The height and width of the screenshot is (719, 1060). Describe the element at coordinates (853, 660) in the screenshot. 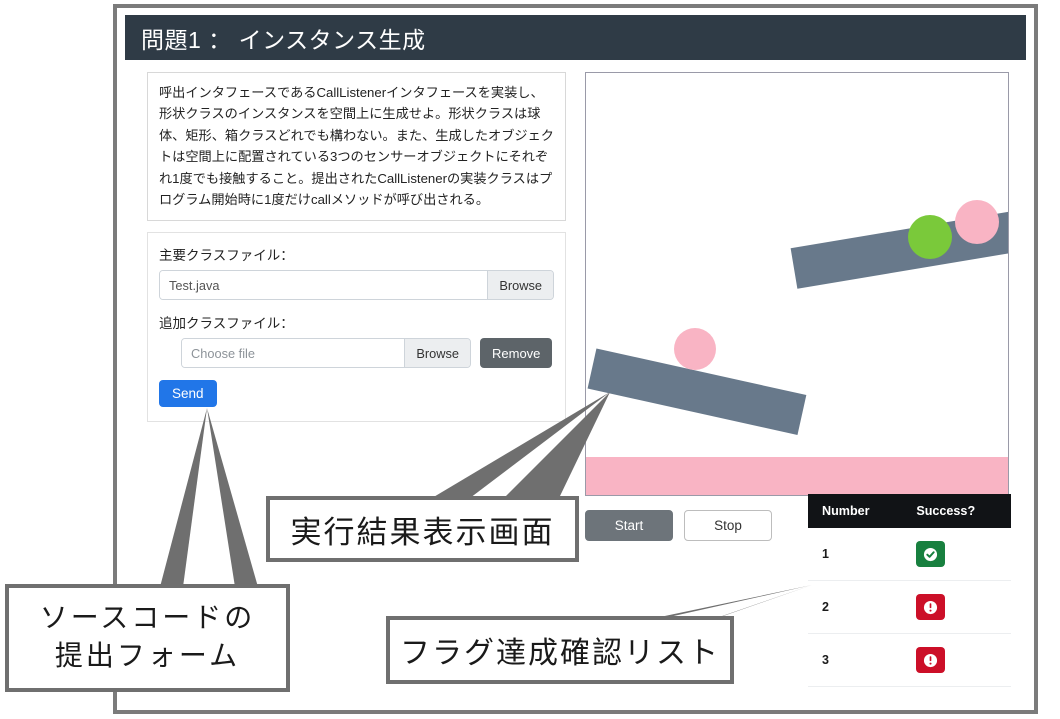

I see `row-number: 3` at that location.